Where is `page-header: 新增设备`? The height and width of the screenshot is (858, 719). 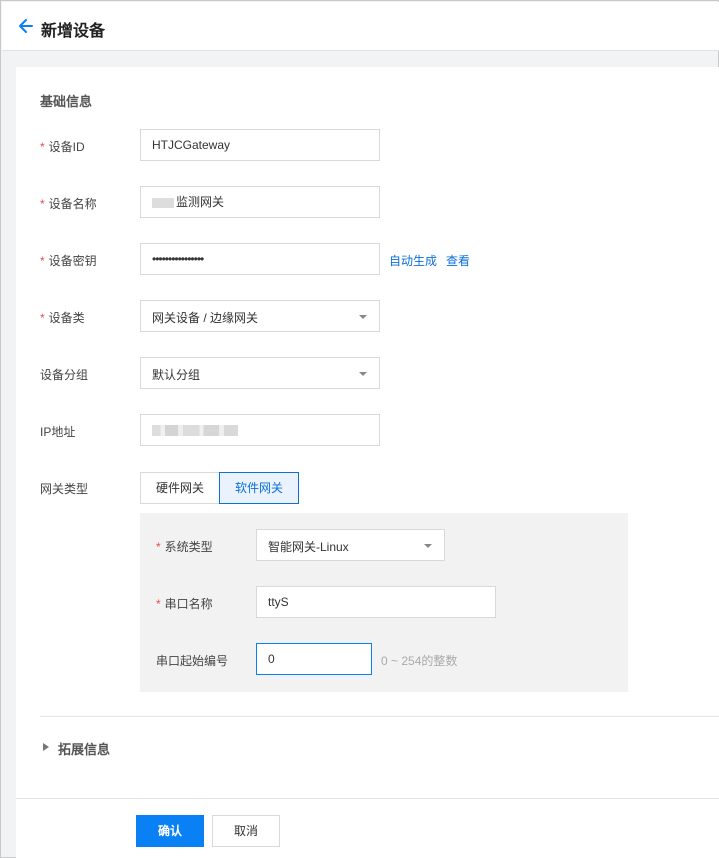 page-header: 新增设备 is located at coordinates (360, 26).